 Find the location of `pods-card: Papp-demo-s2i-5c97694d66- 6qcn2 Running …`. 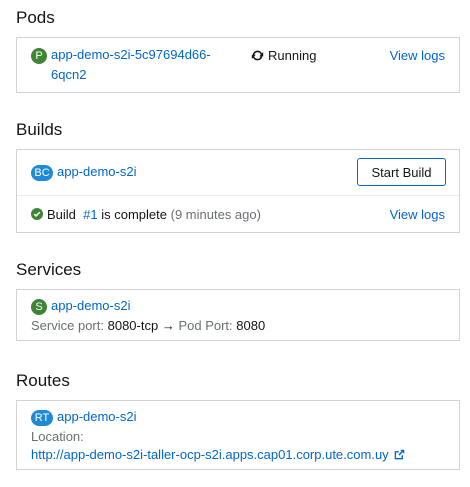

pods-card: Papp-demo-s2i-5c97694d66- 6qcn2 Running … is located at coordinates (238, 65).